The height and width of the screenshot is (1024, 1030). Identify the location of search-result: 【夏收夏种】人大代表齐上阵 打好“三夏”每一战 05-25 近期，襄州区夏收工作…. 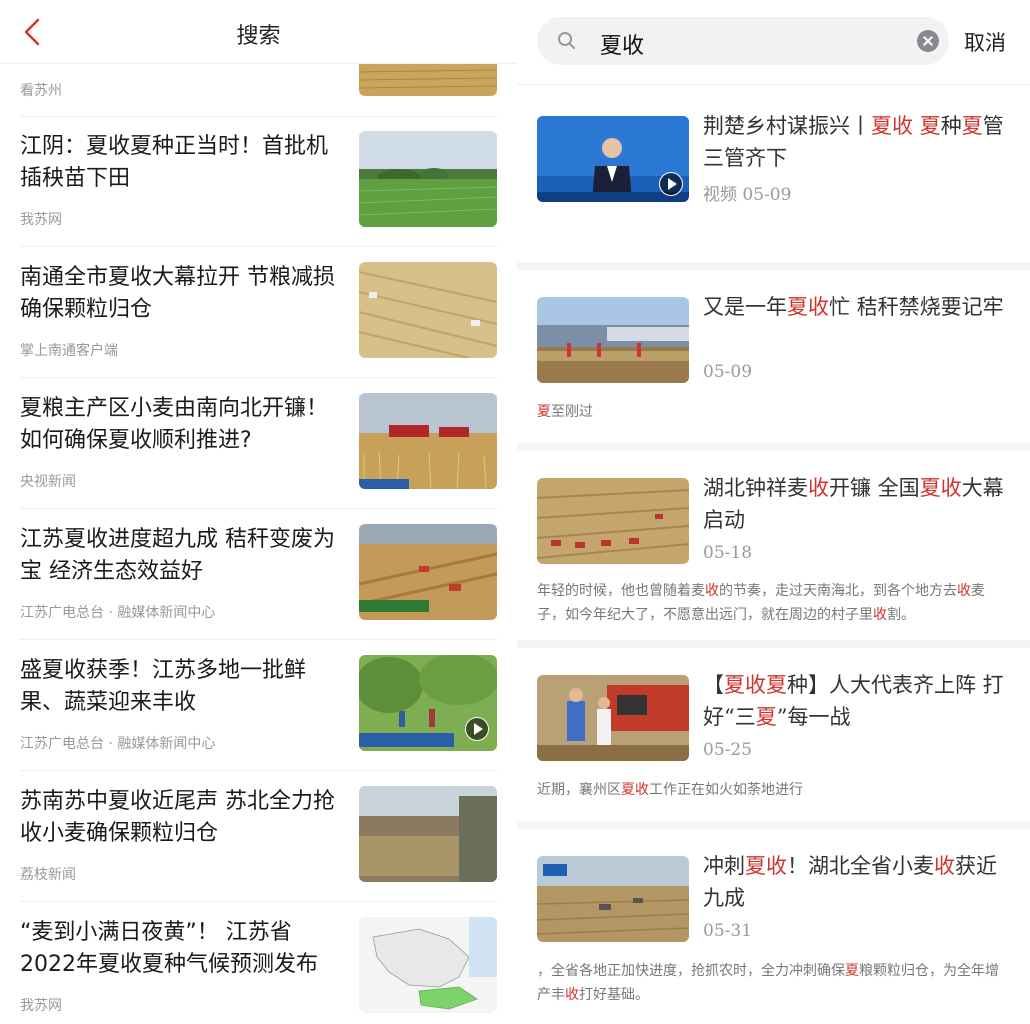
(773, 738).